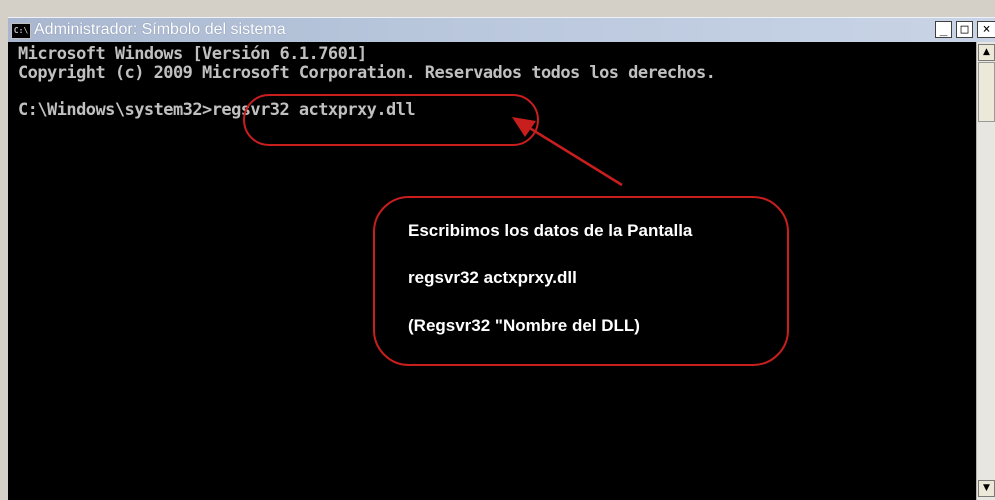 The image size is (995, 500). I want to click on vertical-scrollbar: ▲ ▼, so click(985, 271).